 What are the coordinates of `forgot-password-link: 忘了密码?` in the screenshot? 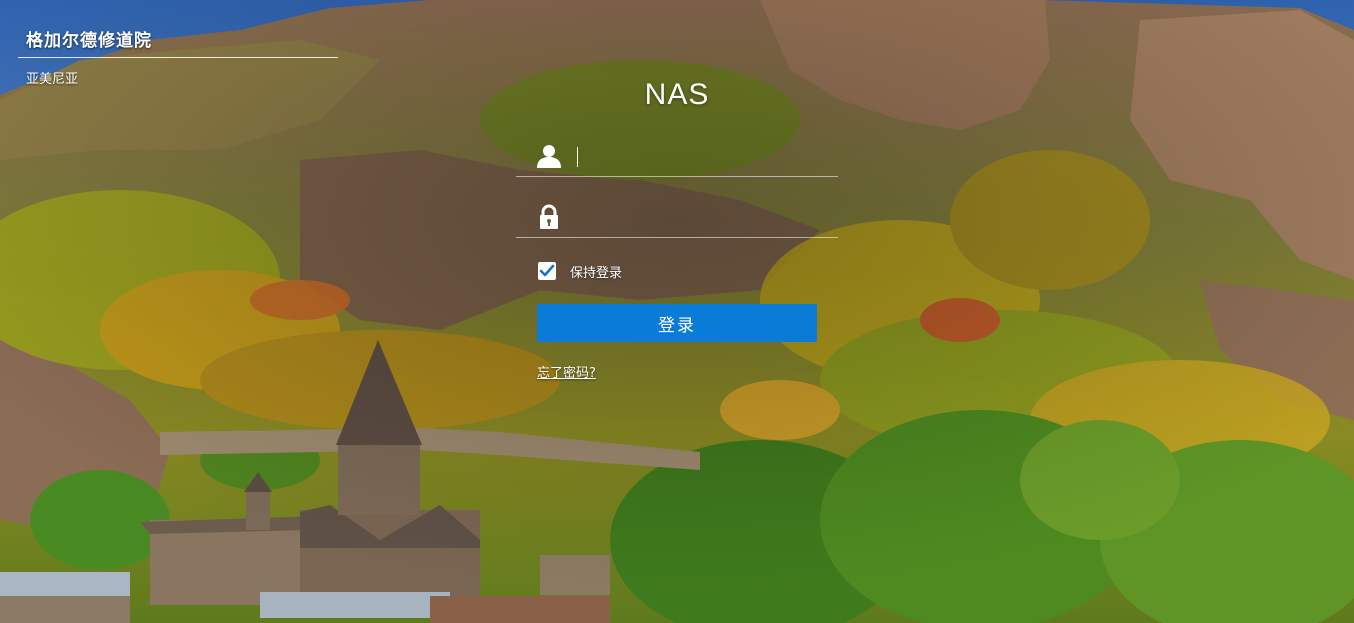 It's located at (566, 371).